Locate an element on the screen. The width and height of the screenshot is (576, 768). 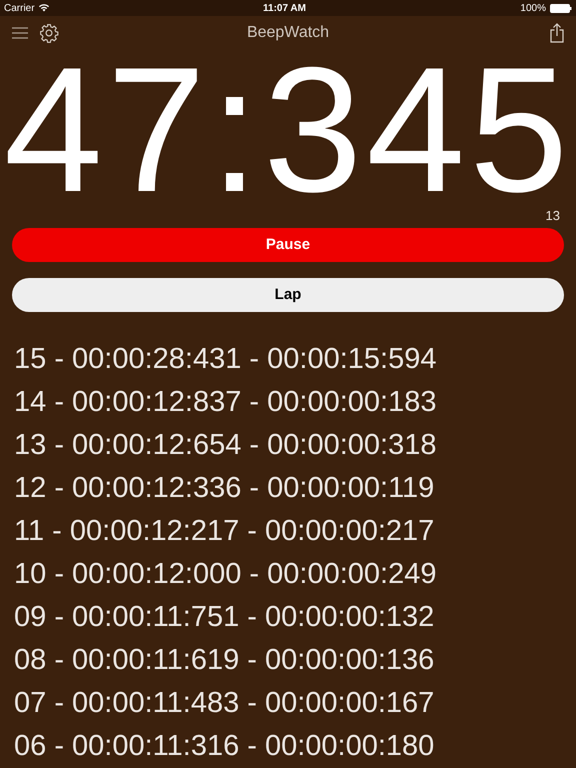
lap-row-text: 08 - 00:00:11:619 - 00:00:00:136 is located at coordinates (224, 660).